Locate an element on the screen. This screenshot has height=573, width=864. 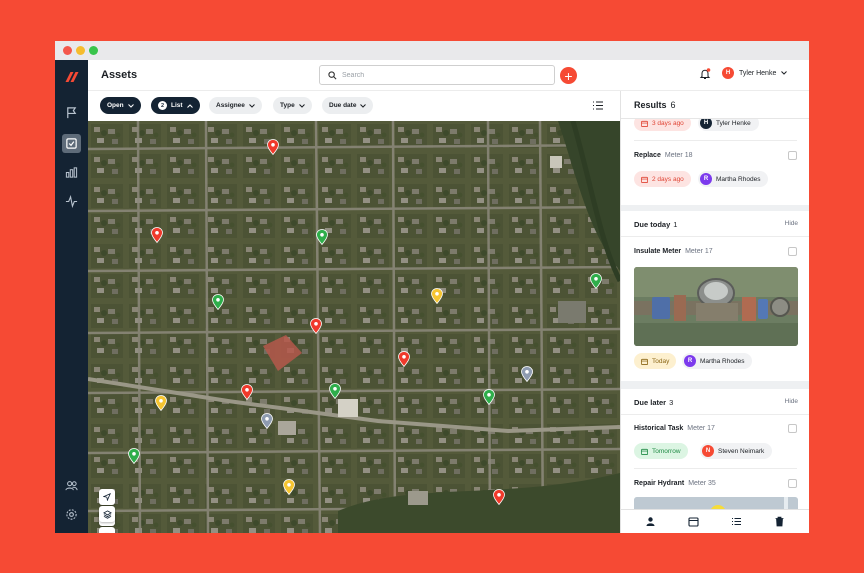
filter-type: Type is located at coordinates (292, 105).